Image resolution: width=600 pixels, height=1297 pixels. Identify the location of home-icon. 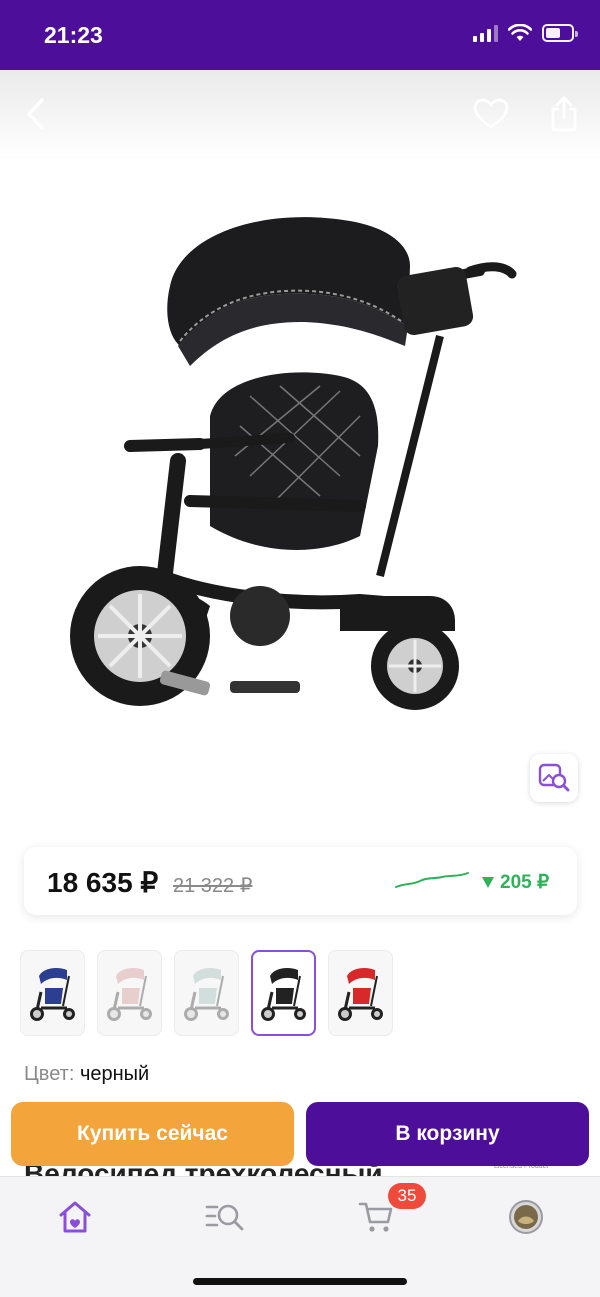
(75, 1217).